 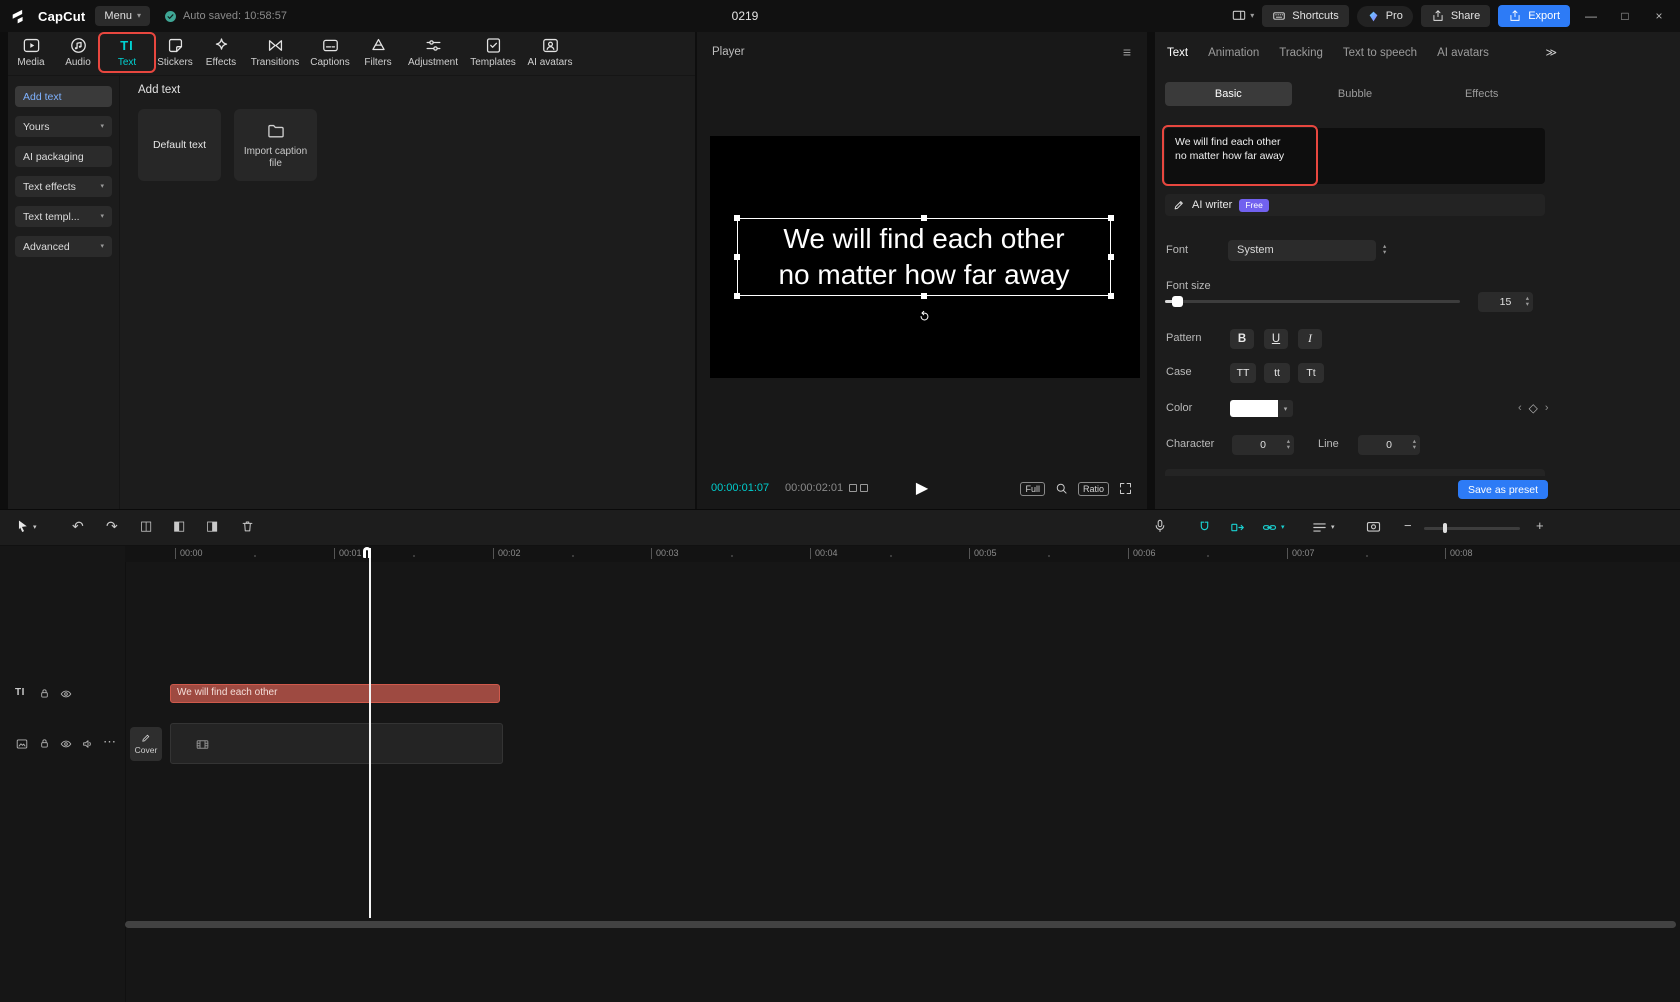 What do you see at coordinates (1263, 445) in the screenshot?
I see `character-spacing-value: 0 ▴ ▾` at bounding box center [1263, 445].